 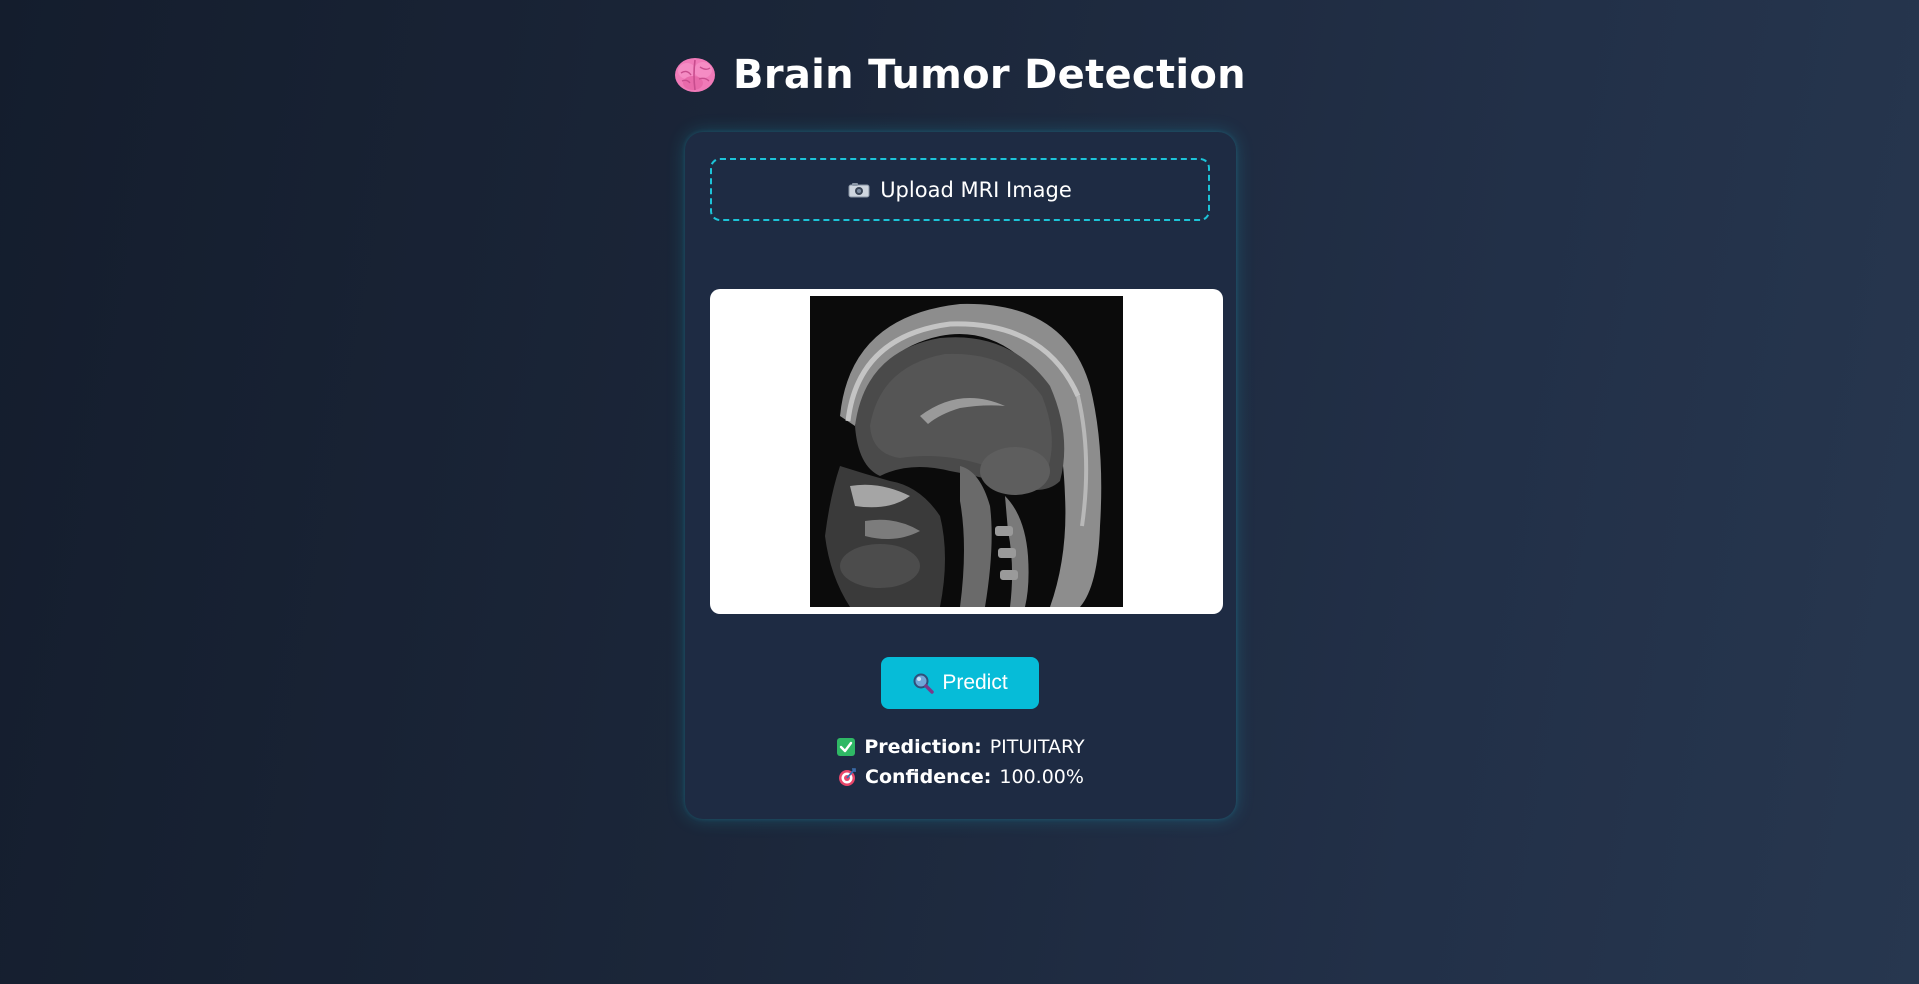 I want to click on image-preview, so click(x=966, y=451).